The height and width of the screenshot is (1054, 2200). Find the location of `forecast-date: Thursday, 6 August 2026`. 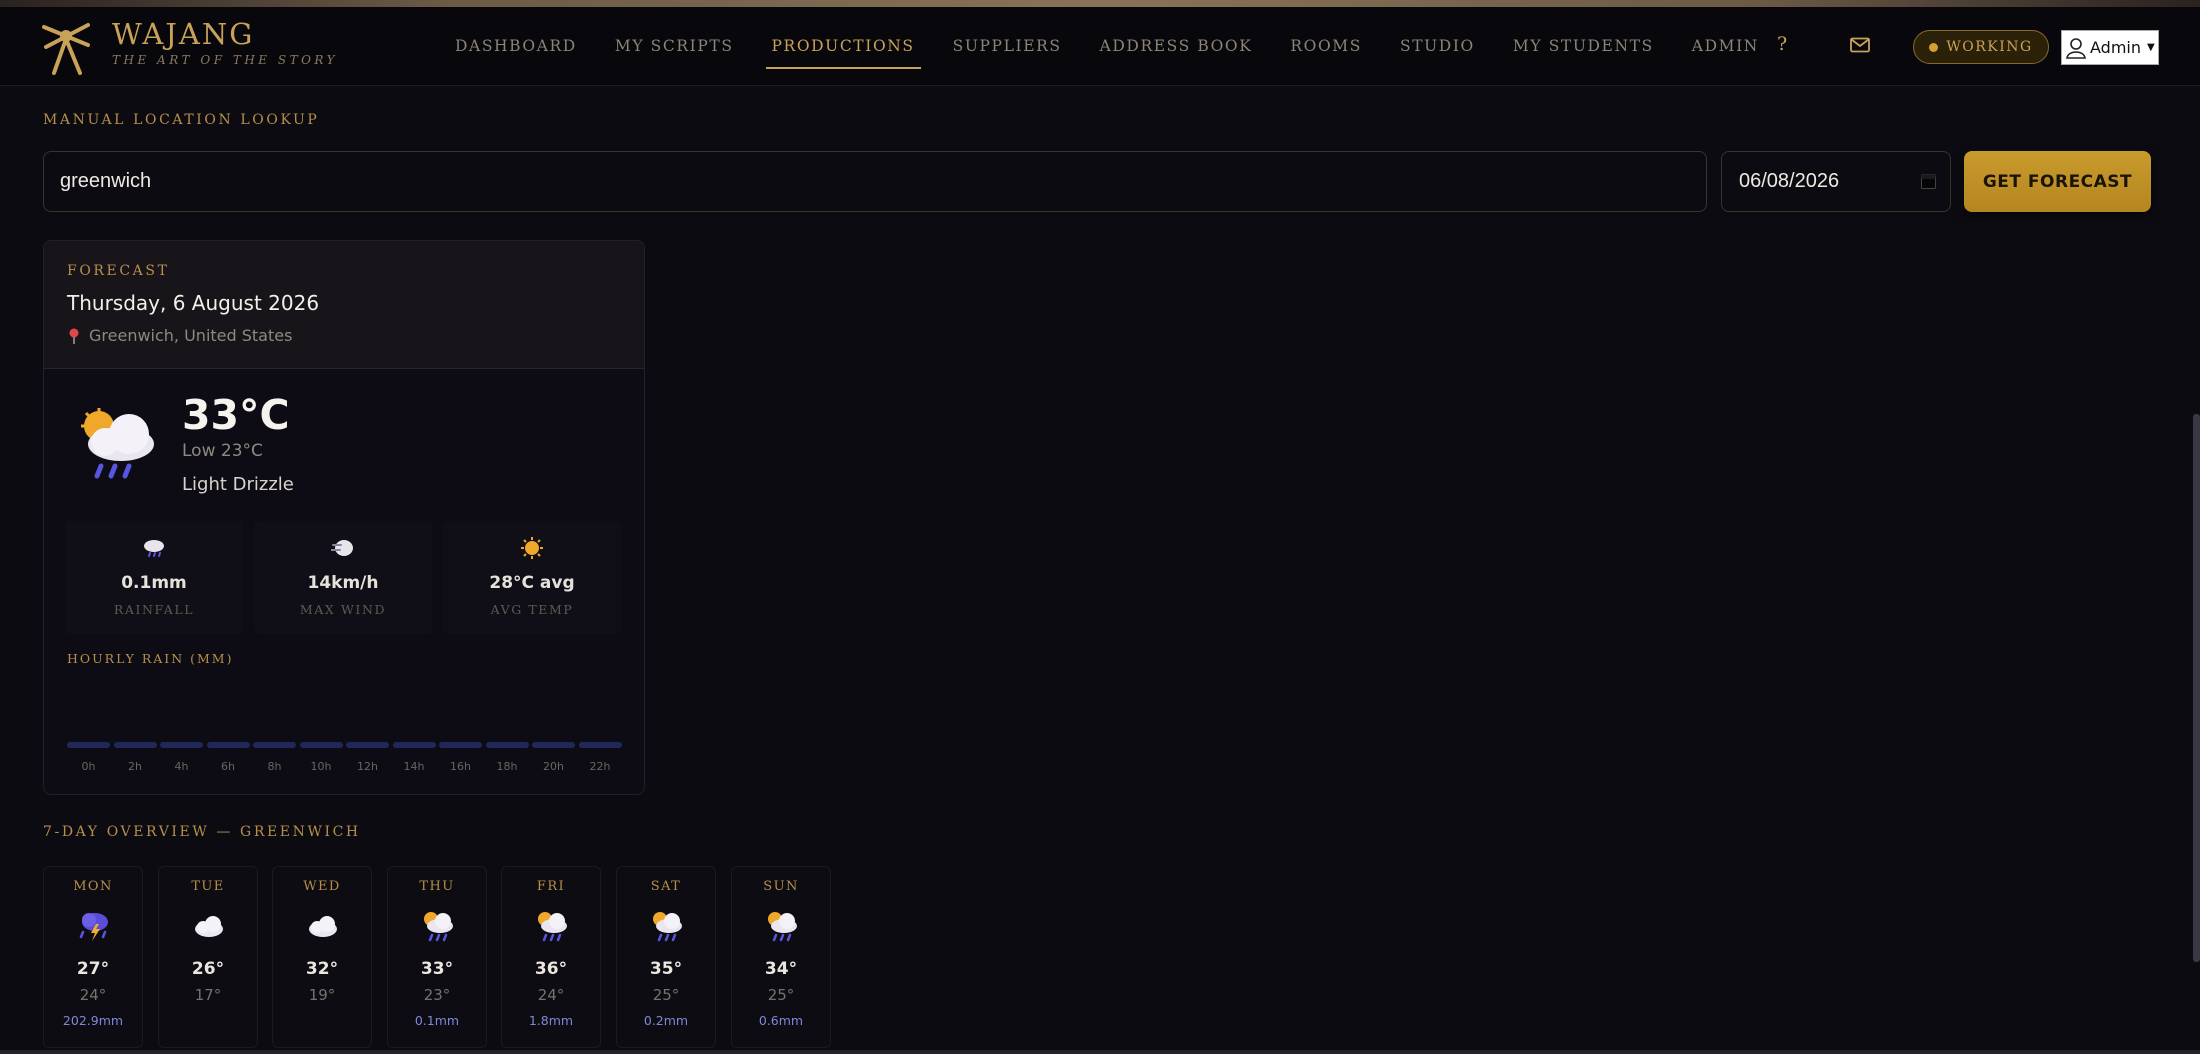

forecast-date: Thursday, 6 August 2026 is located at coordinates (193, 303).